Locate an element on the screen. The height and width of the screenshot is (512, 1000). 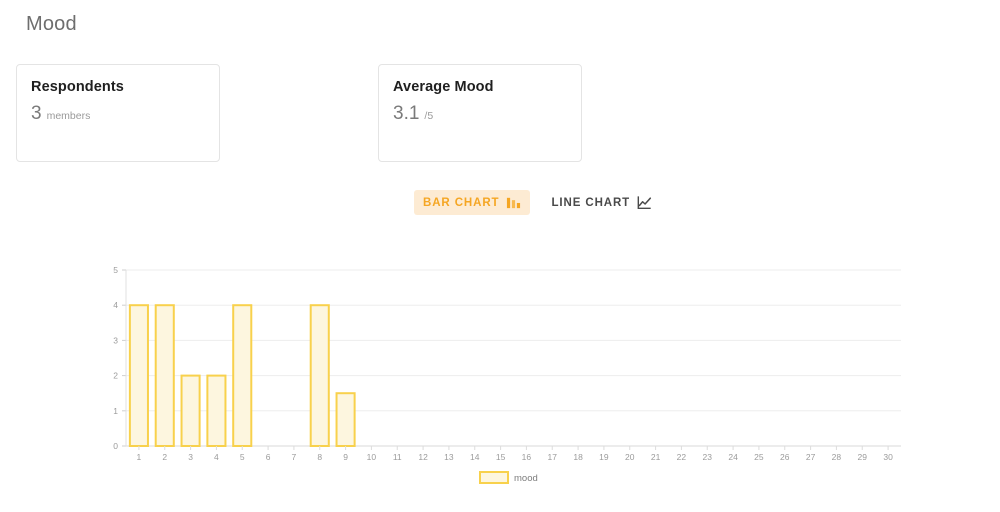
x-axis-label: 23 is located at coordinates (708, 457).